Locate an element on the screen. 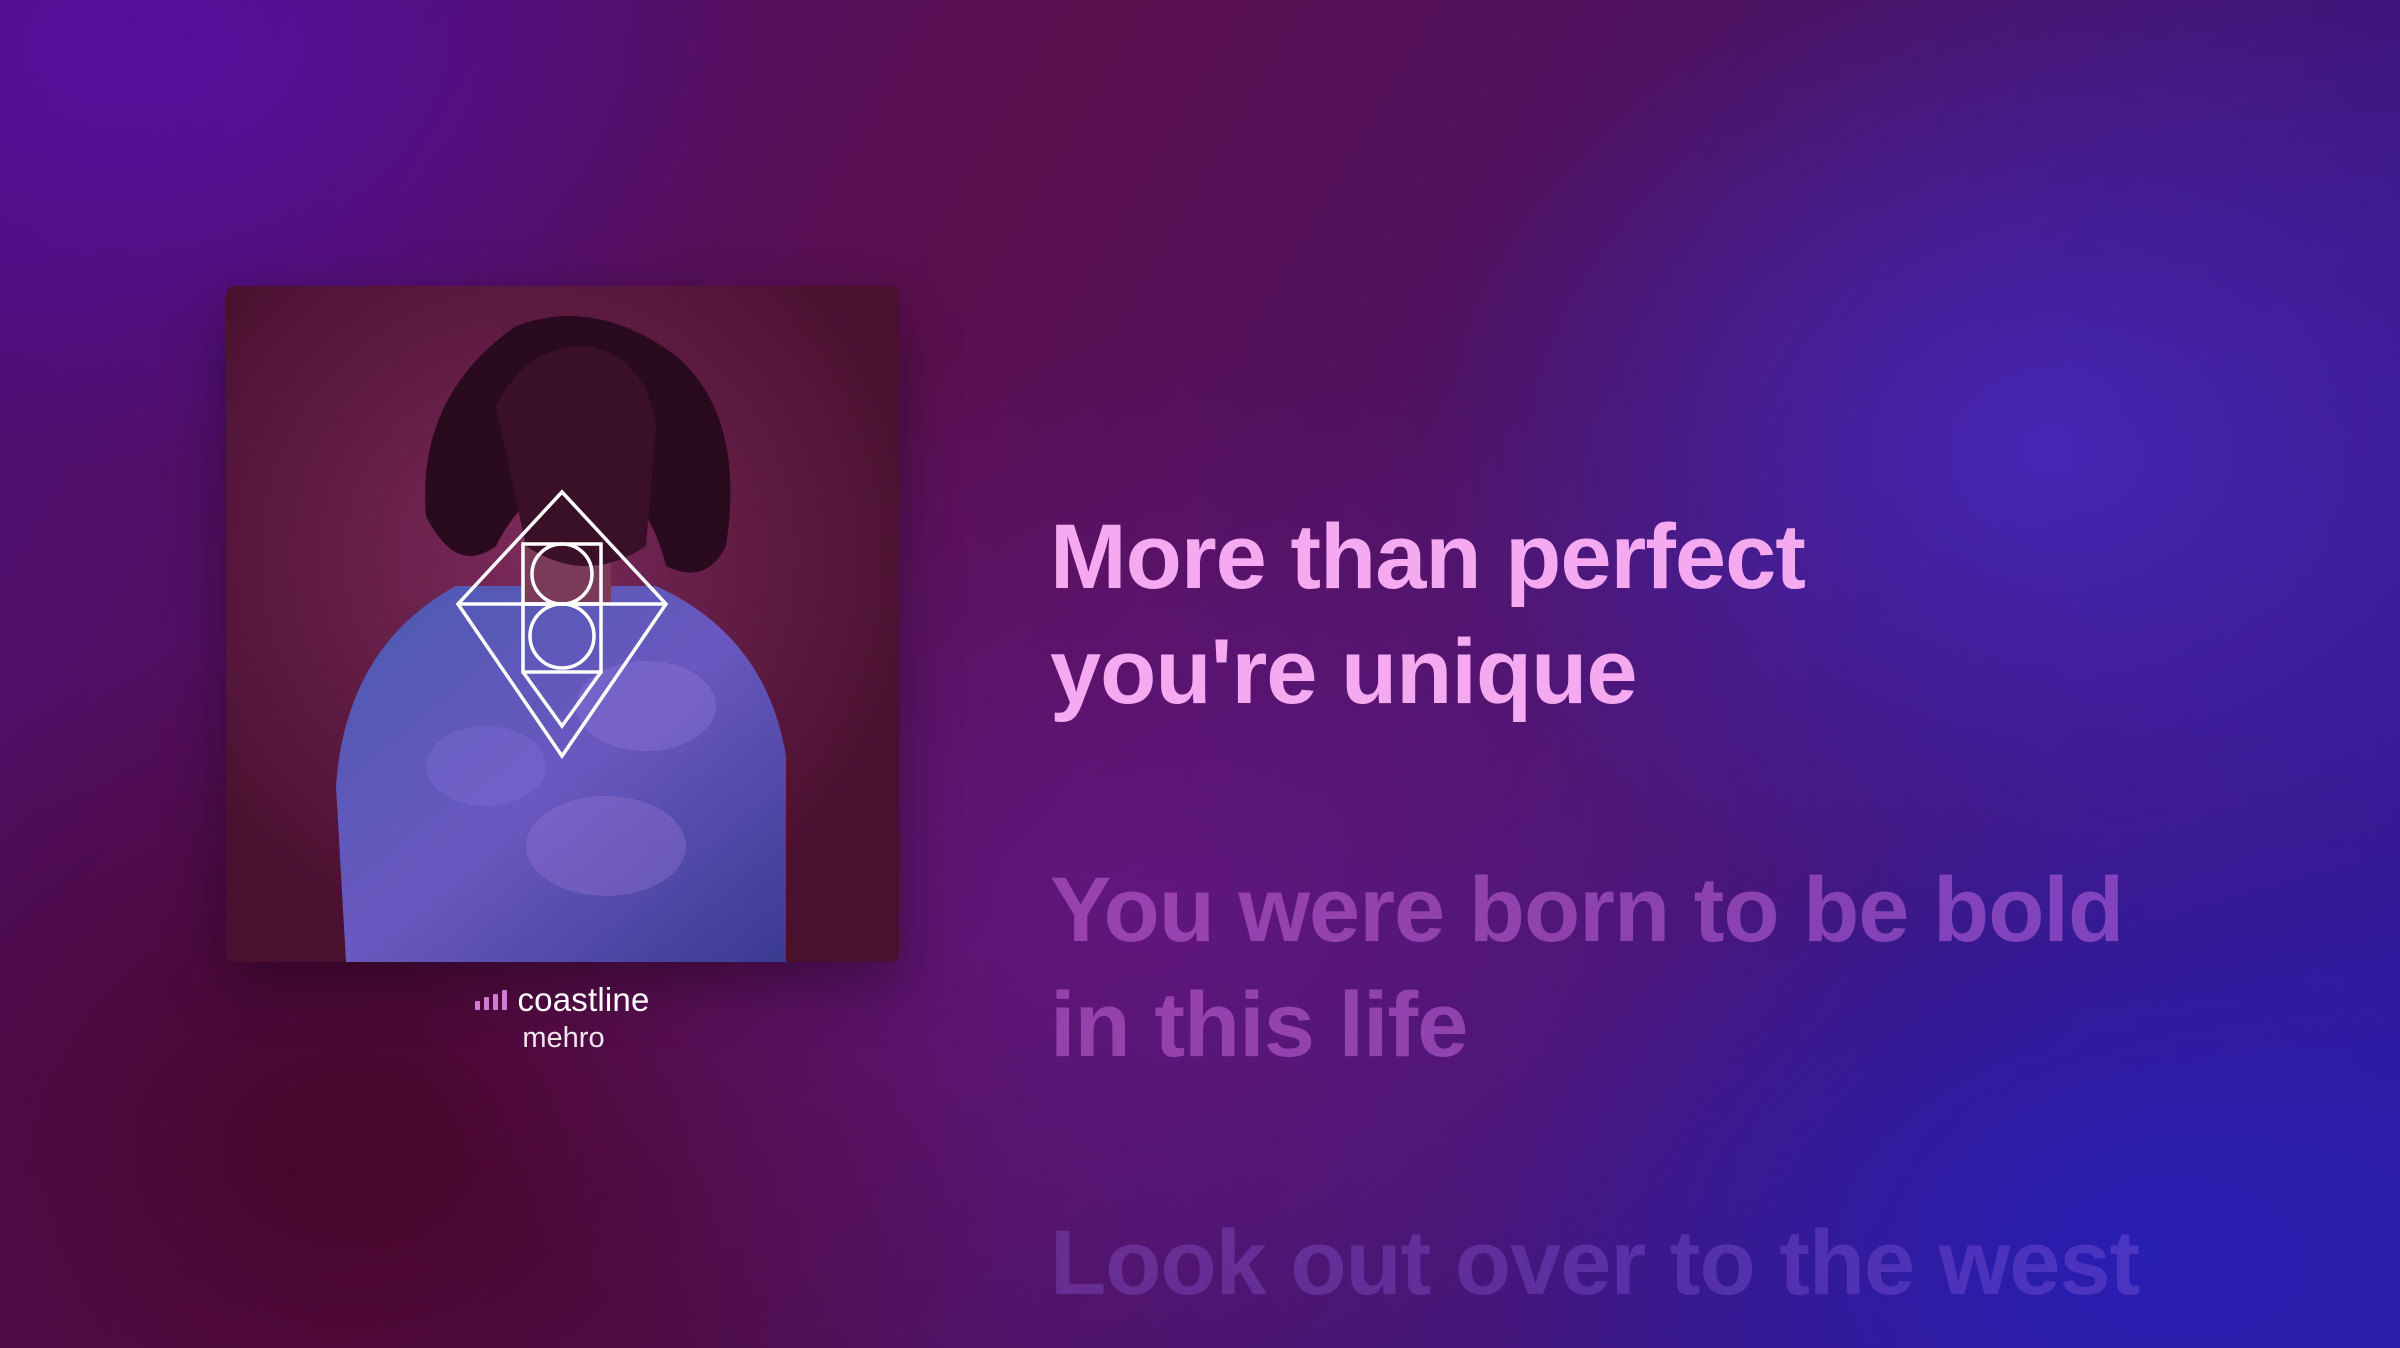 The height and width of the screenshot is (1348, 2400). now-playing-title-row: coastline is located at coordinates (562, 1000).